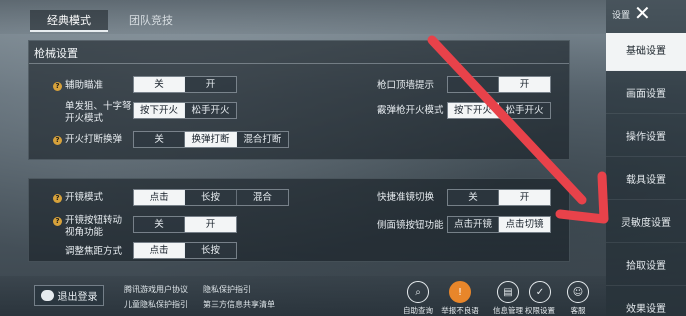 The height and width of the screenshot is (316, 686). Describe the element at coordinates (84, 85) in the screenshot. I see `aim-assist-label: 辅助瞄准` at that location.